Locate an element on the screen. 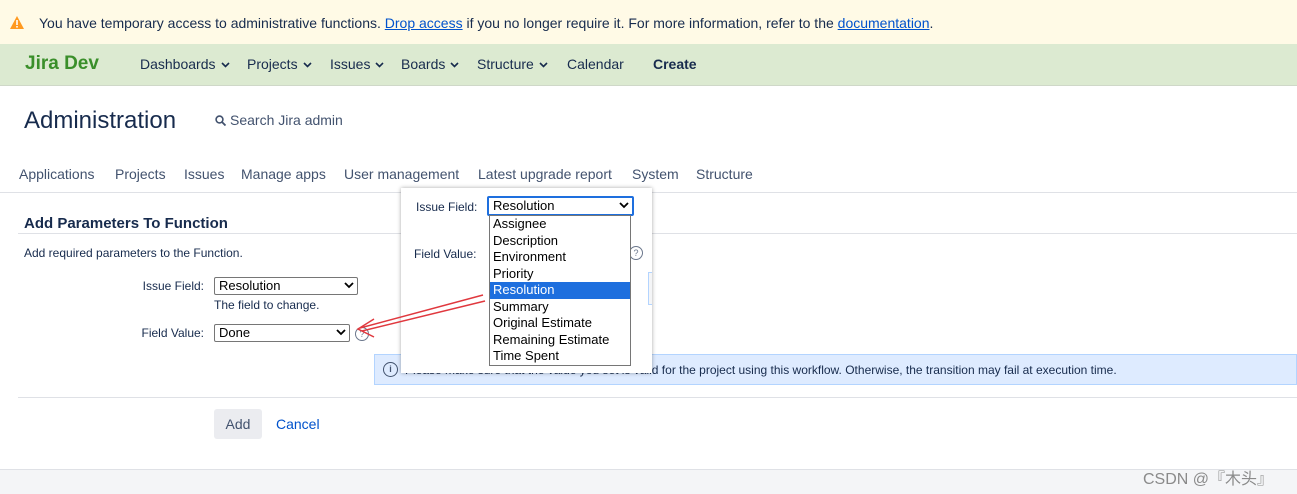 The image size is (1297, 494). dropdown-option: Description is located at coordinates (560, 241).